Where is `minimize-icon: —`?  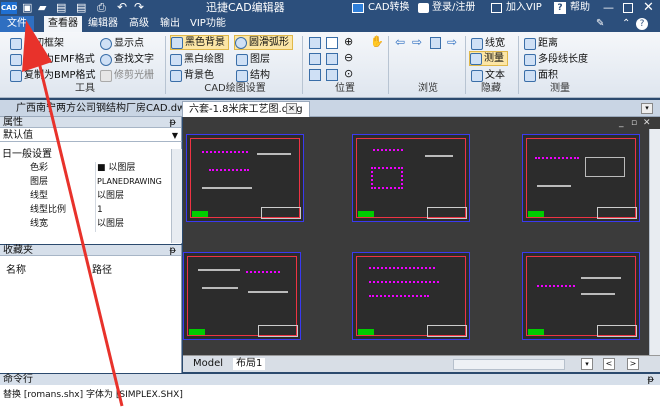 minimize-icon: — is located at coordinates (608, 7).